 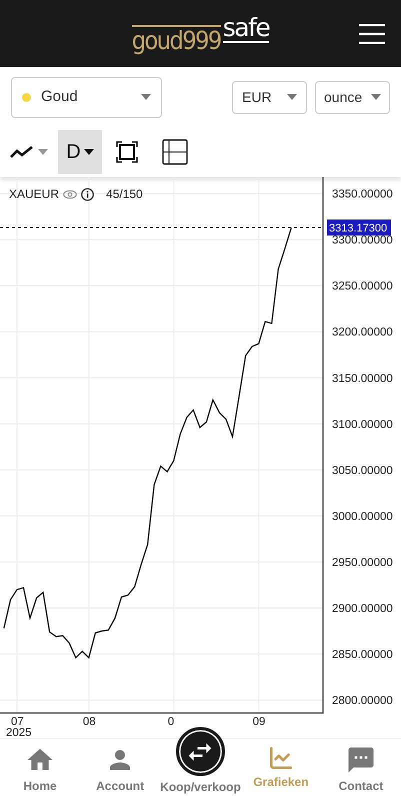 What do you see at coordinates (259, 722) in the screenshot?
I see `x-axis-label: 09` at bounding box center [259, 722].